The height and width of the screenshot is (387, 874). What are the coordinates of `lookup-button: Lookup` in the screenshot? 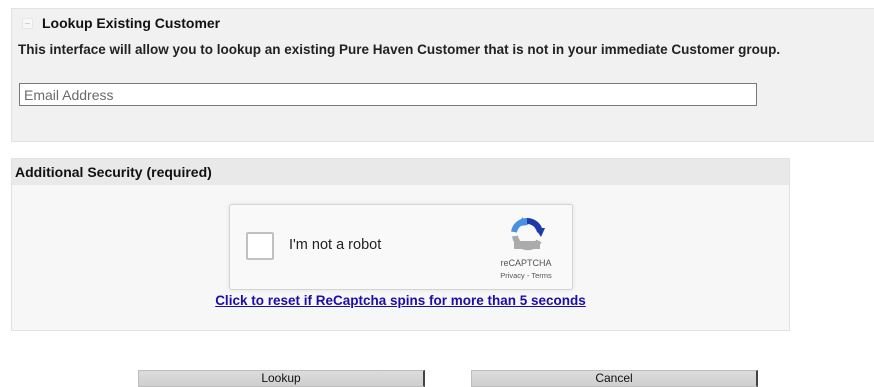 It's located at (281, 378).